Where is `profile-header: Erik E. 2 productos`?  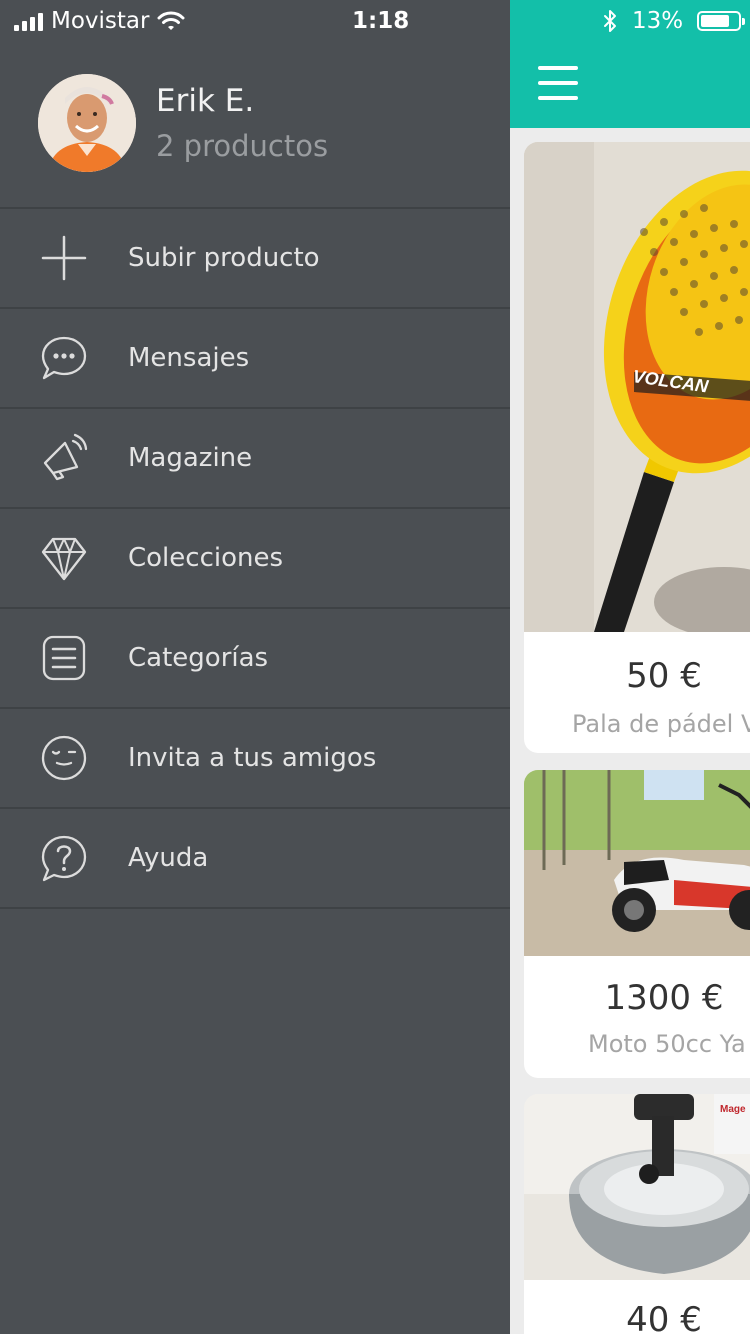
profile-header: Erik E. 2 productos is located at coordinates (183, 123).